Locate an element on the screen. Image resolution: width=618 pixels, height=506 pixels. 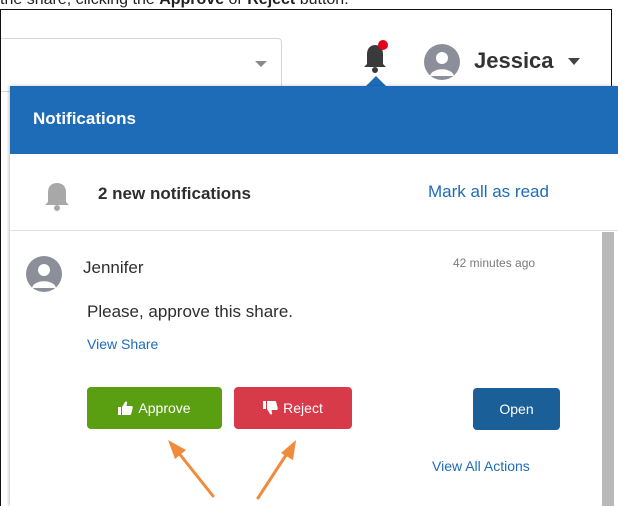
notification-badge-dot is located at coordinates (383, 45).